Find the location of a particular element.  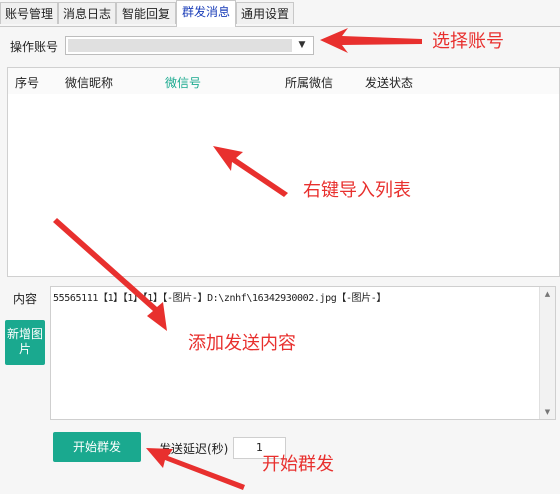

tab-account-management: 账号管理 is located at coordinates (29, 13).